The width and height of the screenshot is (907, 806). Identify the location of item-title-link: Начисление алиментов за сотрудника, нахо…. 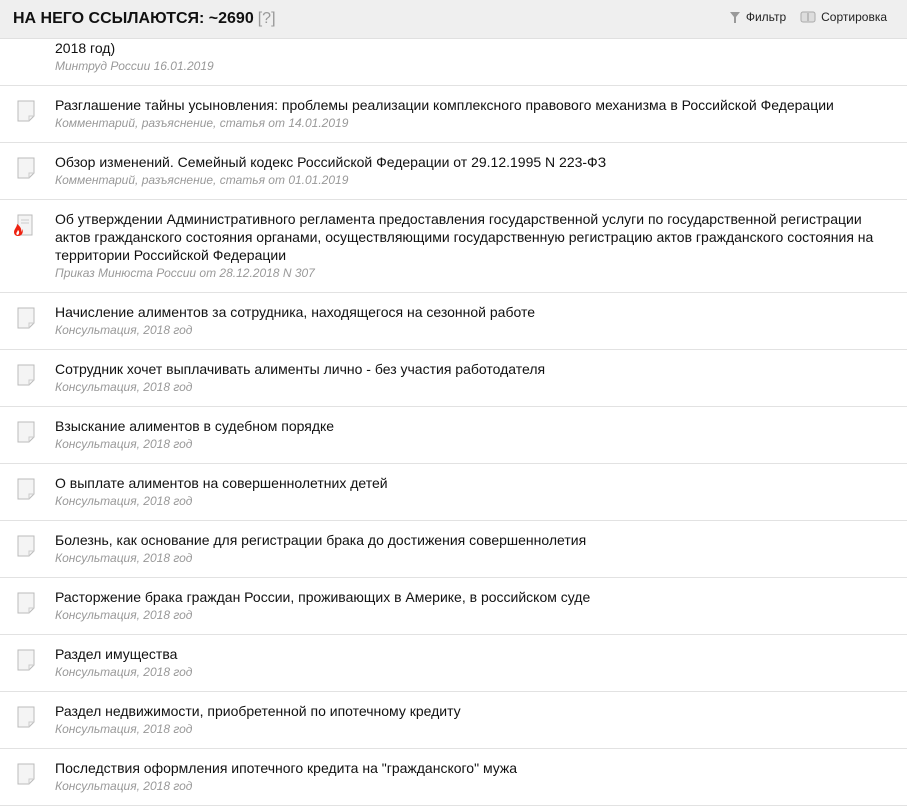
(471, 312).